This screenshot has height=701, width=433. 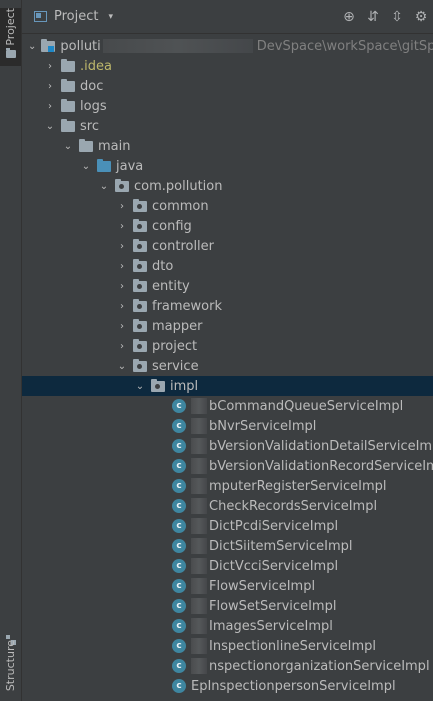 What do you see at coordinates (262, 586) in the screenshot?
I see `class-label: FlowServiceImpl` at bounding box center [262, 586].